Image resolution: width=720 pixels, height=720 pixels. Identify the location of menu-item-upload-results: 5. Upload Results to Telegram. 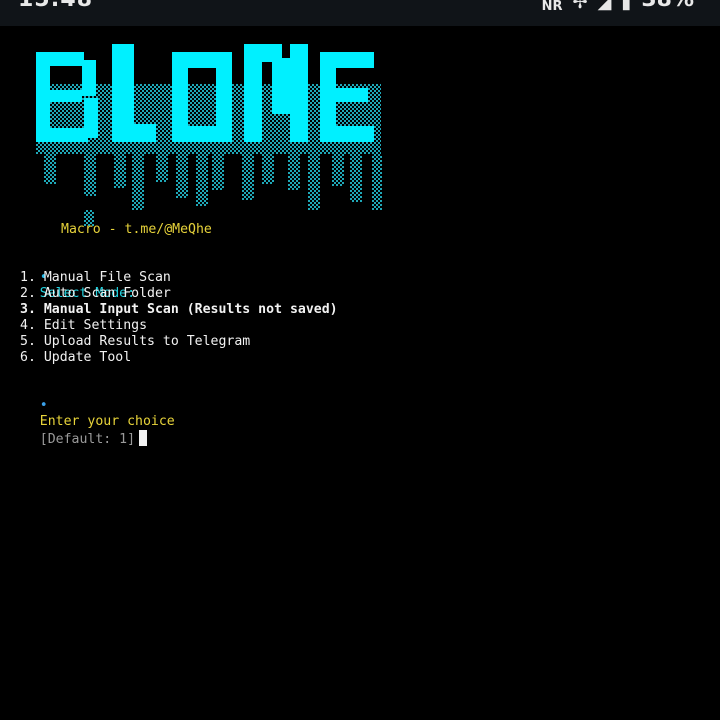
(135, 342).